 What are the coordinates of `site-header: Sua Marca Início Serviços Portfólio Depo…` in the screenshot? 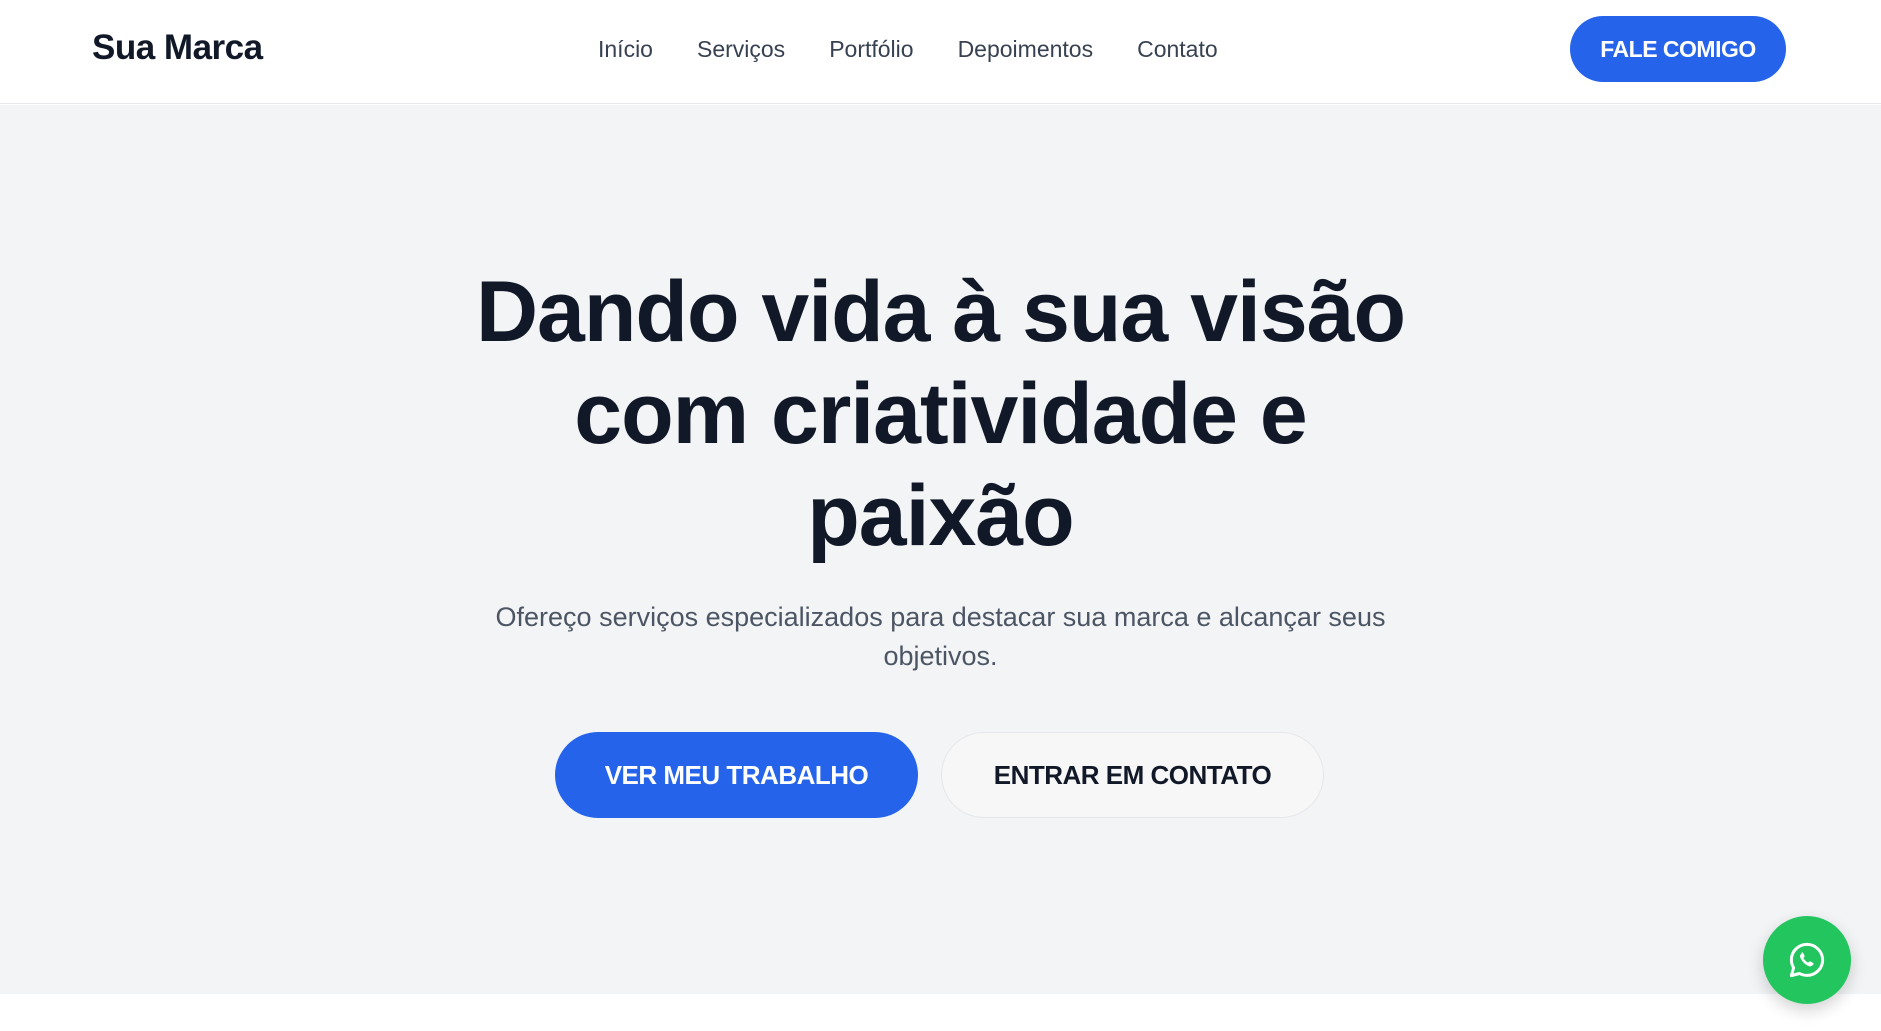 It's located at (940, 52).